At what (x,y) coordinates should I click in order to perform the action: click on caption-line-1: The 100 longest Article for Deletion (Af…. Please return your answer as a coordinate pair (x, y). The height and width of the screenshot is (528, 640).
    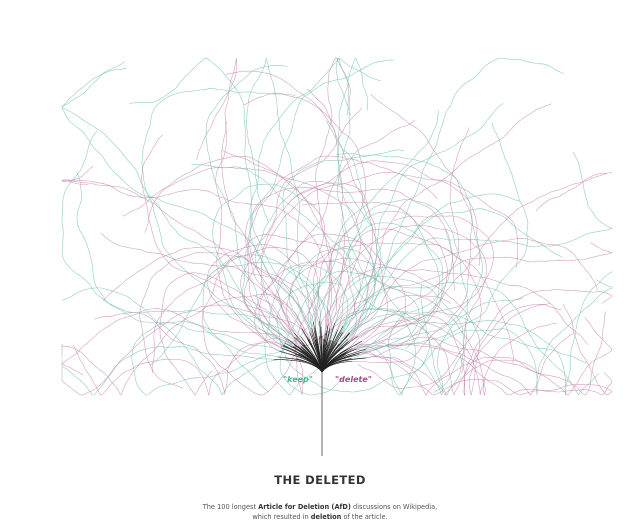
    Looking at the image, I should click on (320, 507).